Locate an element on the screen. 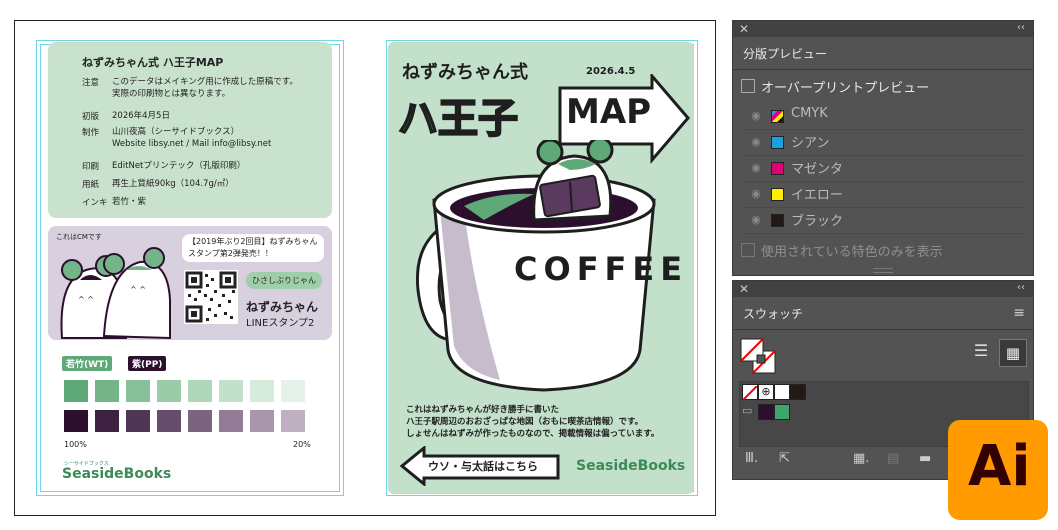  swatch-purple is located at coordinates (766, 412).